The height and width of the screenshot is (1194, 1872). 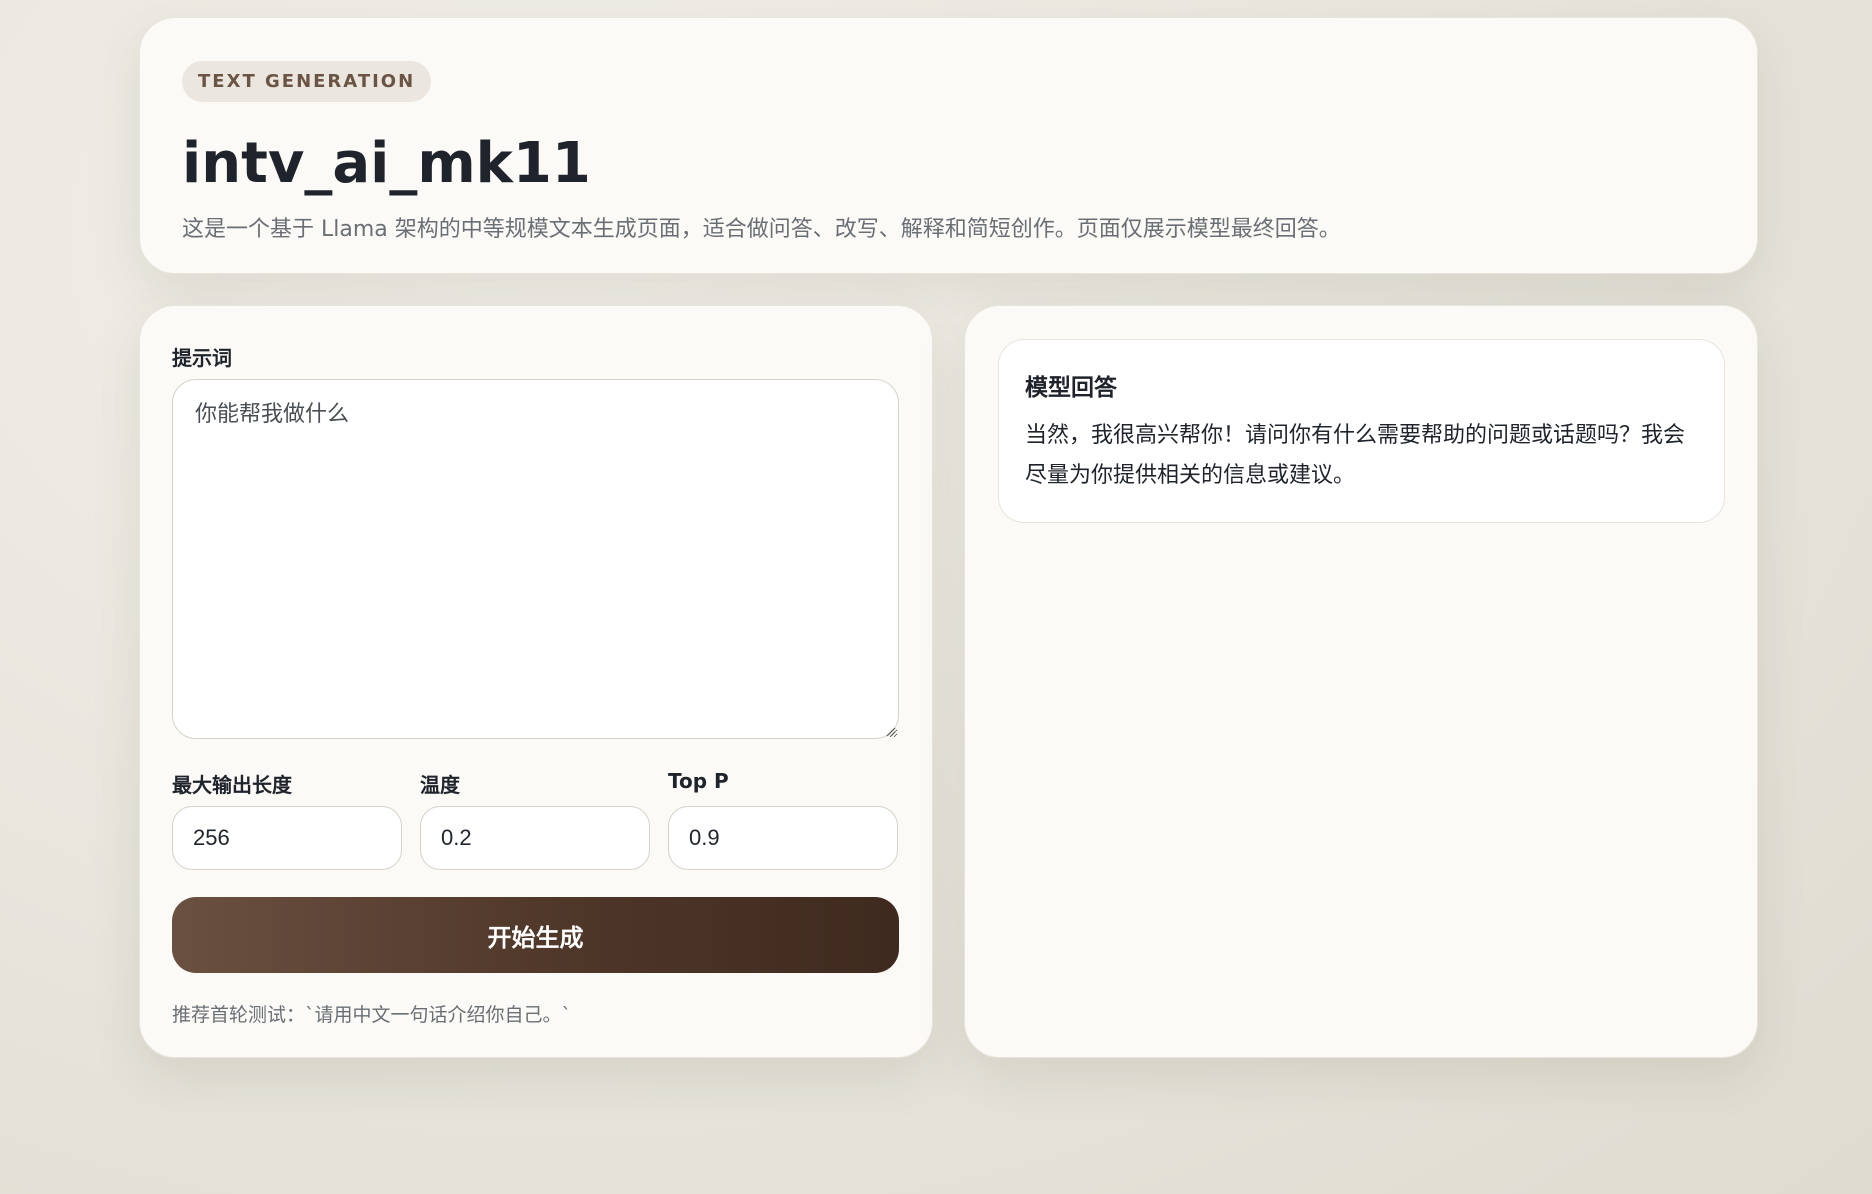 What do you see at coordinates (386, 163) in the screenshot?
I see `page-title: intv_ai_mk11` at bounding box center [386, 163].